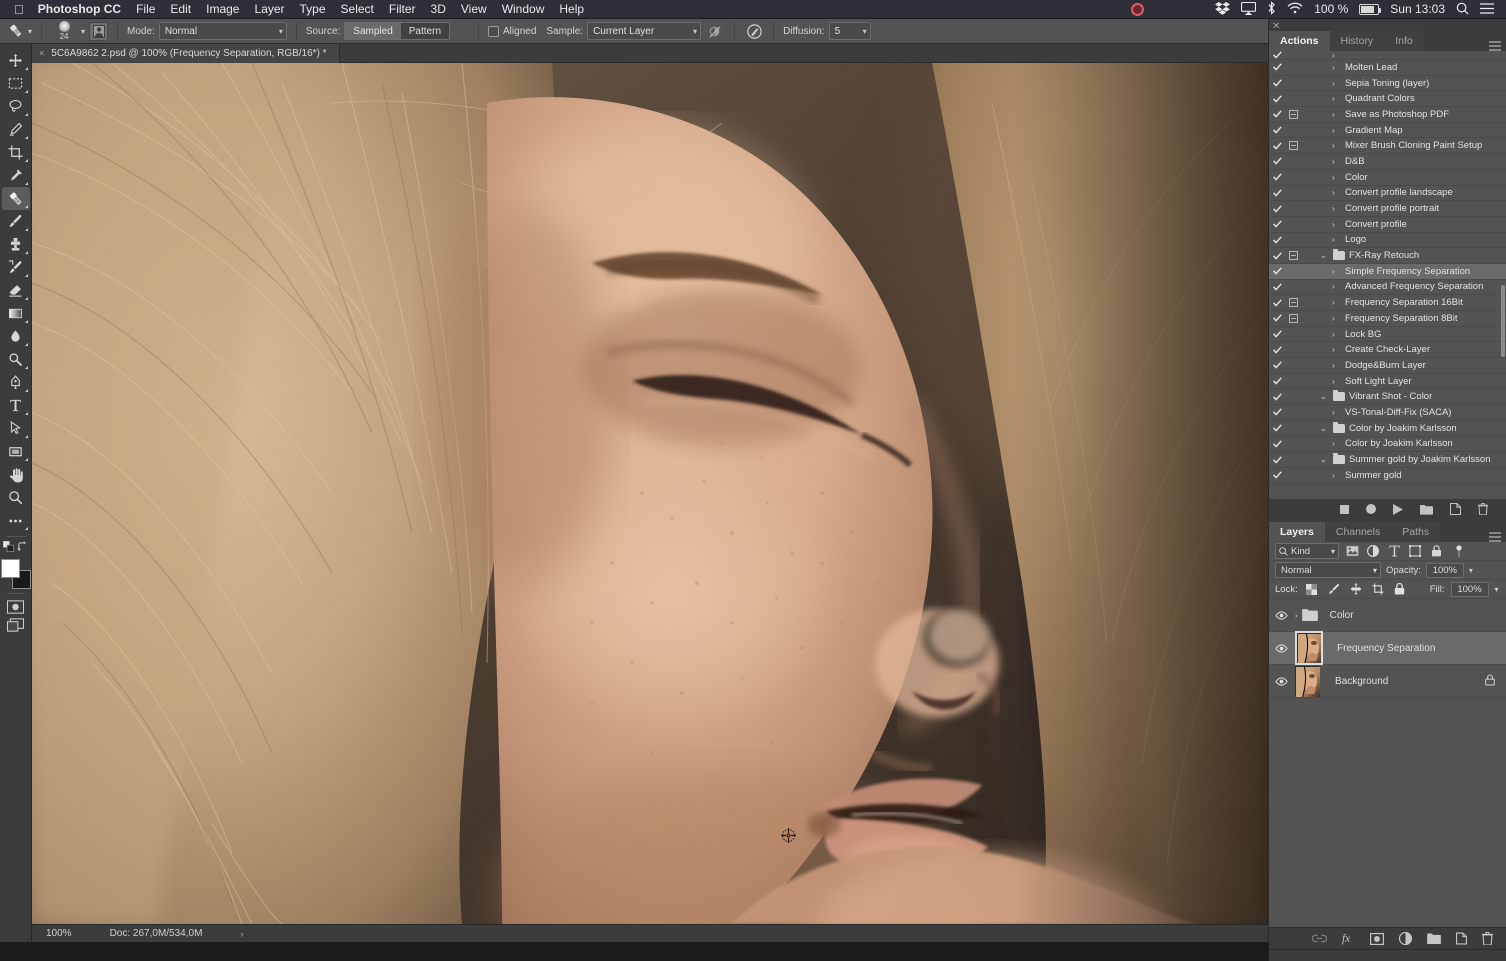 The width and height of the screenshot is (1506, 961). What do you see at coordinates (1344, 509) in the screenshot?
I see `stop-playing-recording-button` at bounding box center [1344, 509].